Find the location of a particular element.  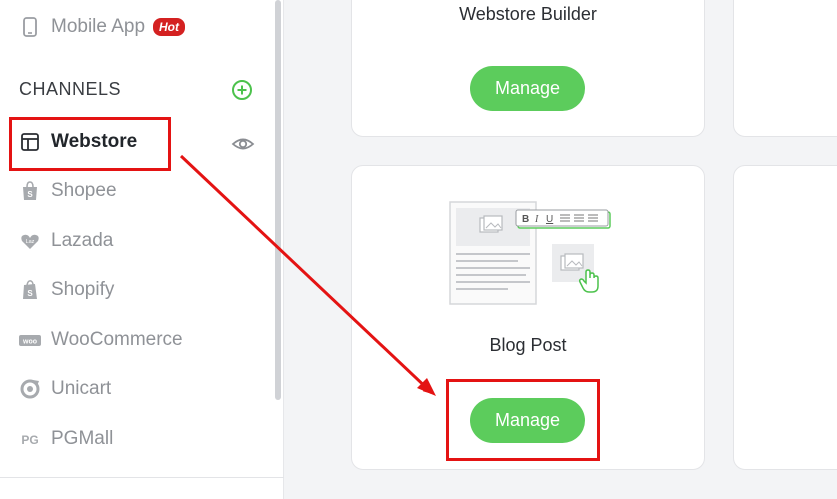

sidebar-item-unicart: Unicart is located at coordinates (65, 389).